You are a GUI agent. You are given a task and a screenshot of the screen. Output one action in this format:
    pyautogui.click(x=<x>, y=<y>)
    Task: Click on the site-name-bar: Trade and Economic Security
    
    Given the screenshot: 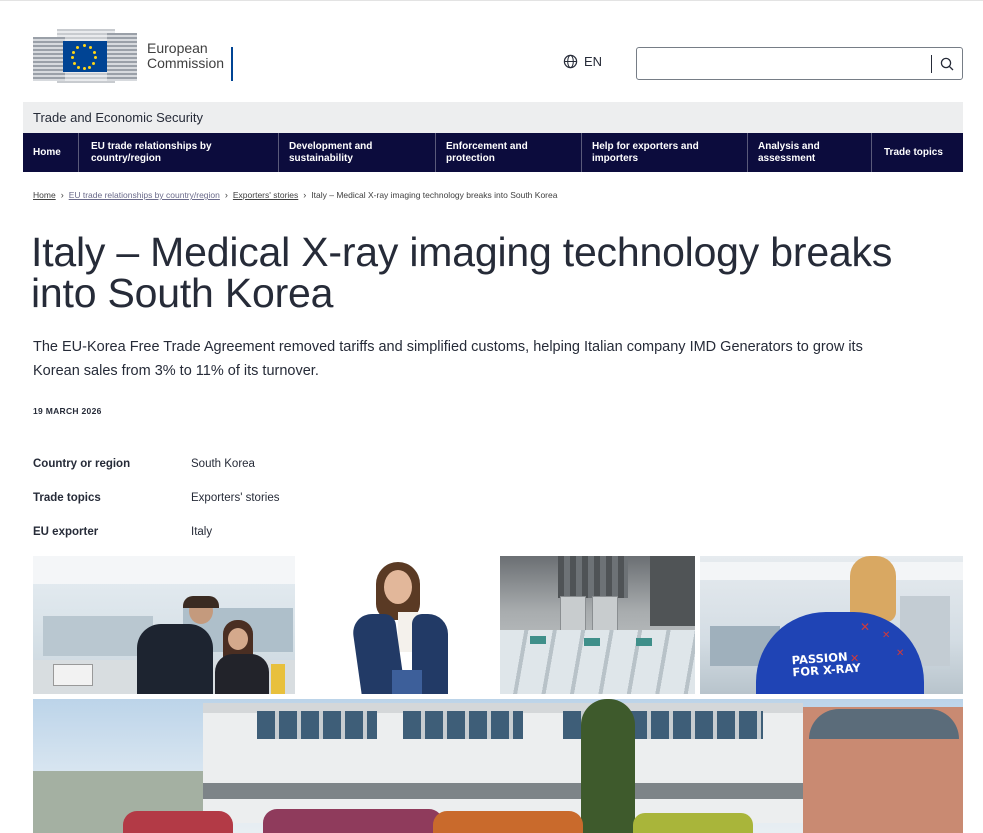 What is the action you would take?
    pyautogui.click(x=493, y=117)
    